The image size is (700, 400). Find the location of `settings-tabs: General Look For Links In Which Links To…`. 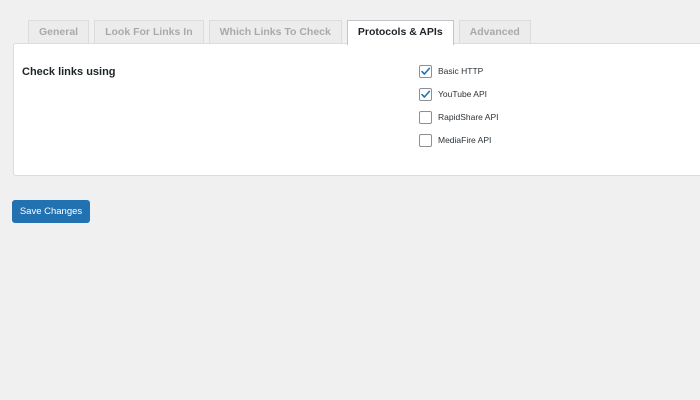

settings-tabs: General Look For Links In Which Links To… is located at coordinates (279, 32).